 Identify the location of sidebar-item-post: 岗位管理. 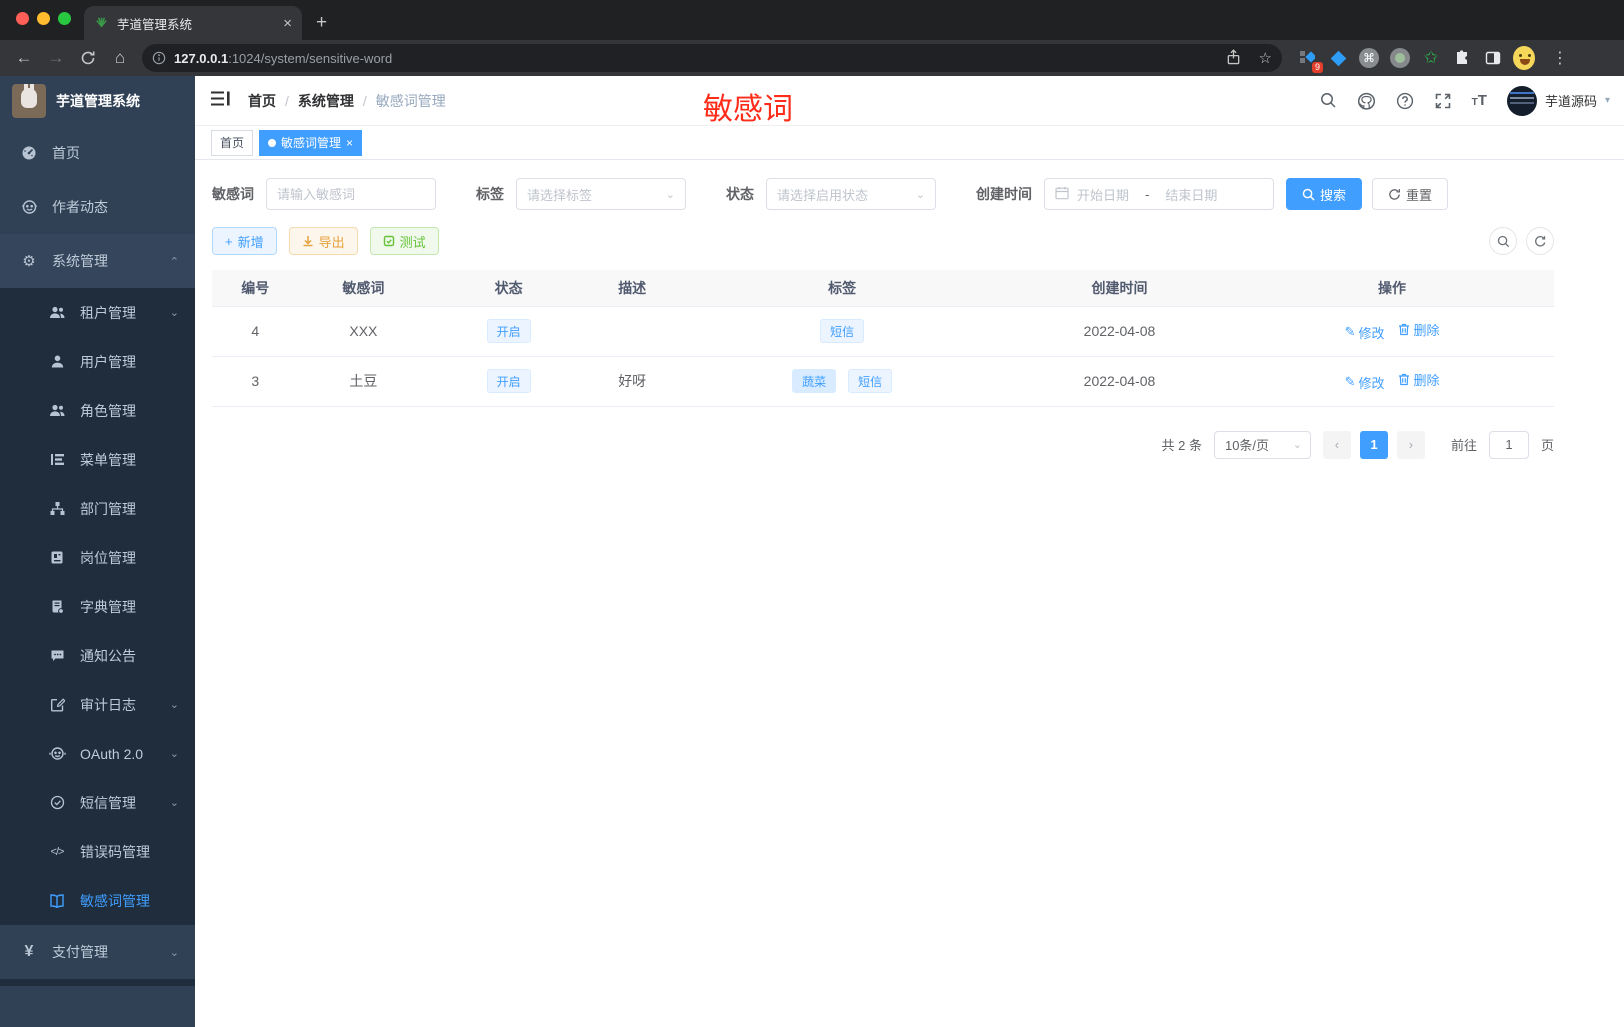
(97, 557).